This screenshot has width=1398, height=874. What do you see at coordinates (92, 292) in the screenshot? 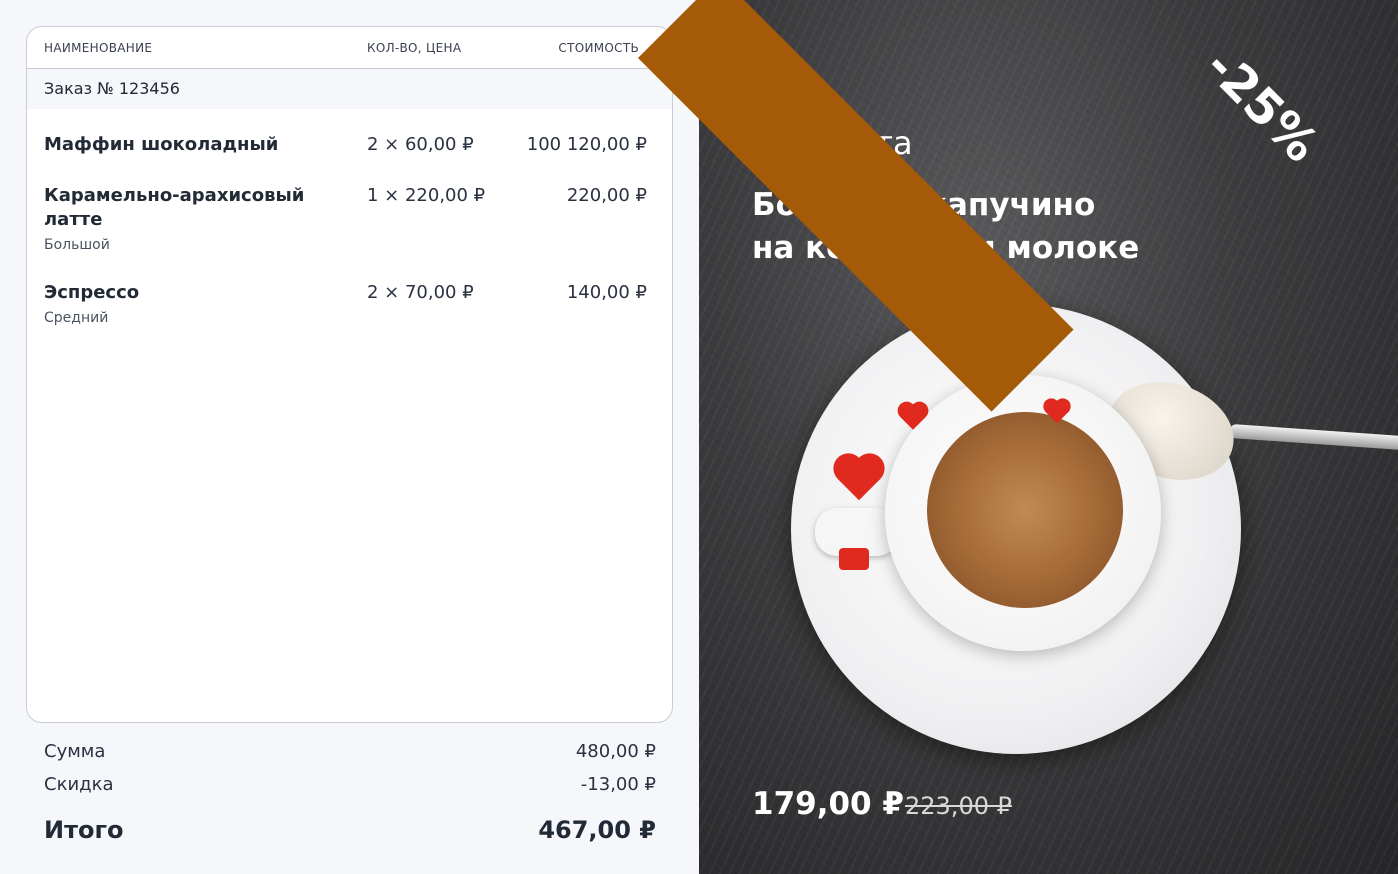
I see `item-name: Эспрессо` at bounding box center [92, 292].